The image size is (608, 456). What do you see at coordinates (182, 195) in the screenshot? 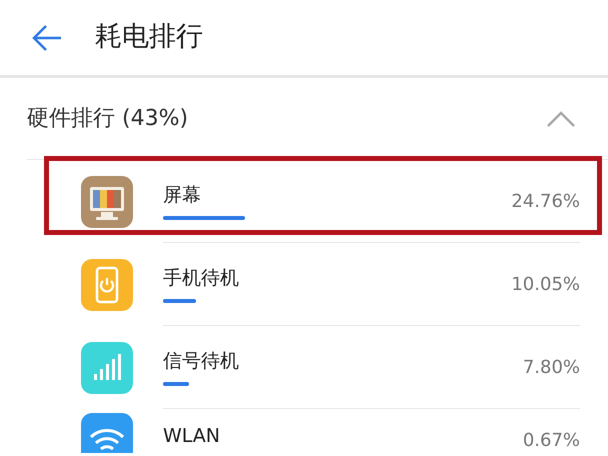
I see `item-name: 屏幕` at bounding box center [182, 195].